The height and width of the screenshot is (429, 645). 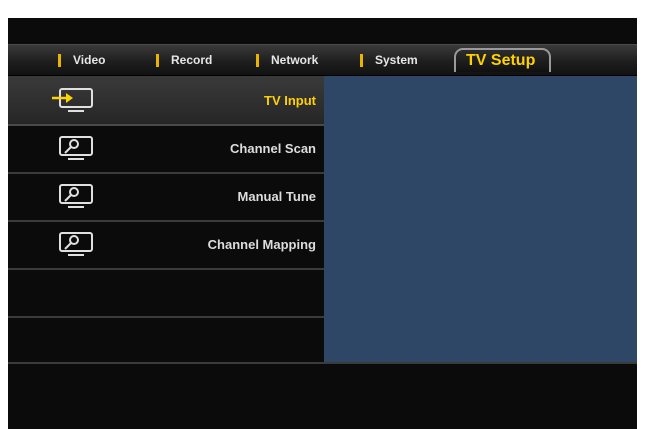 I want to click on menu-item-manual-tune: Manual Tune, so click(x=172, y=197).